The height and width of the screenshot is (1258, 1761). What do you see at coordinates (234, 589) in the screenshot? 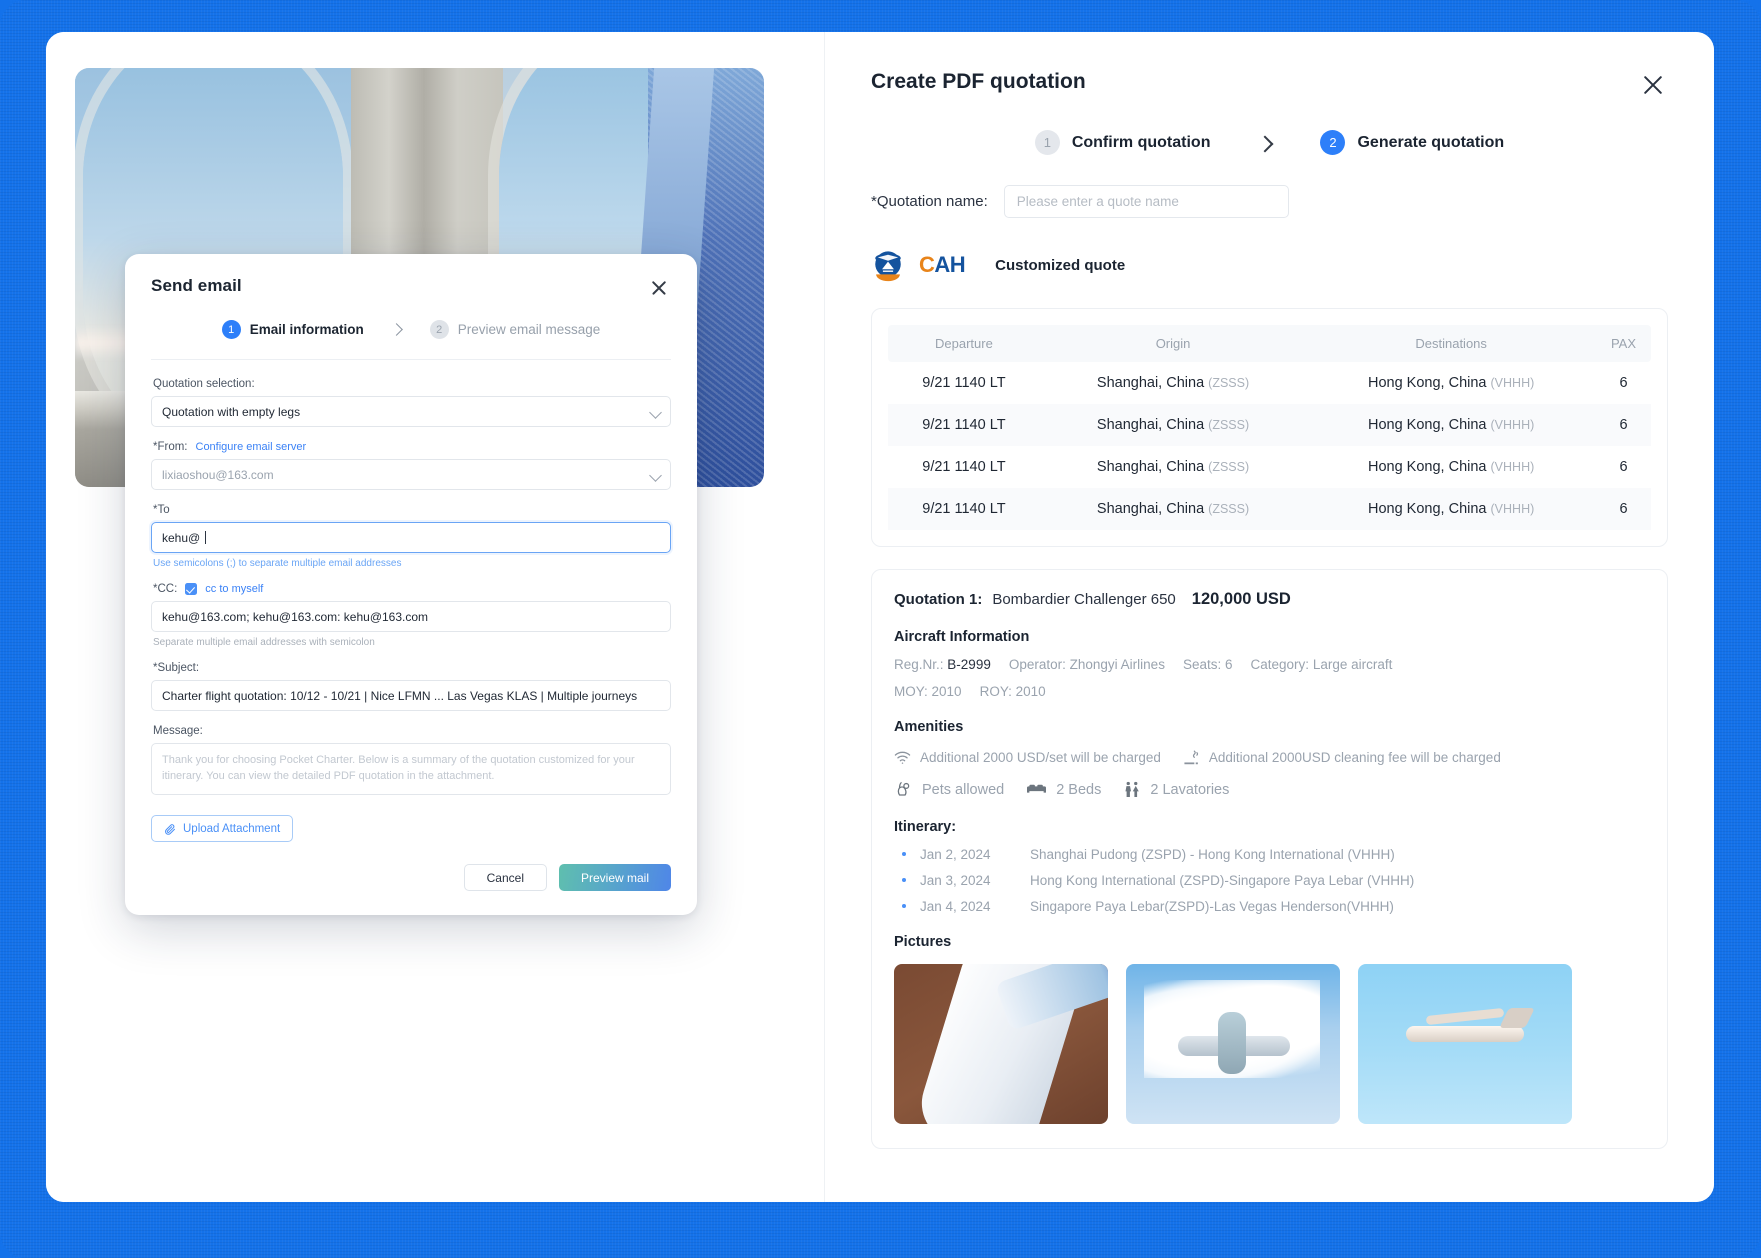
I see `cc-to-myself-label: cc to myself` at bounding box center [234, 589].